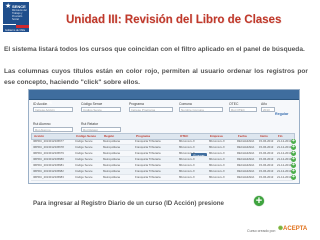 This screenshot has height=240, width=320. Describe the element at coordinates (48, 147) in the screenshot. I see `table-cell: IMPRU_2013012345678` at that location.